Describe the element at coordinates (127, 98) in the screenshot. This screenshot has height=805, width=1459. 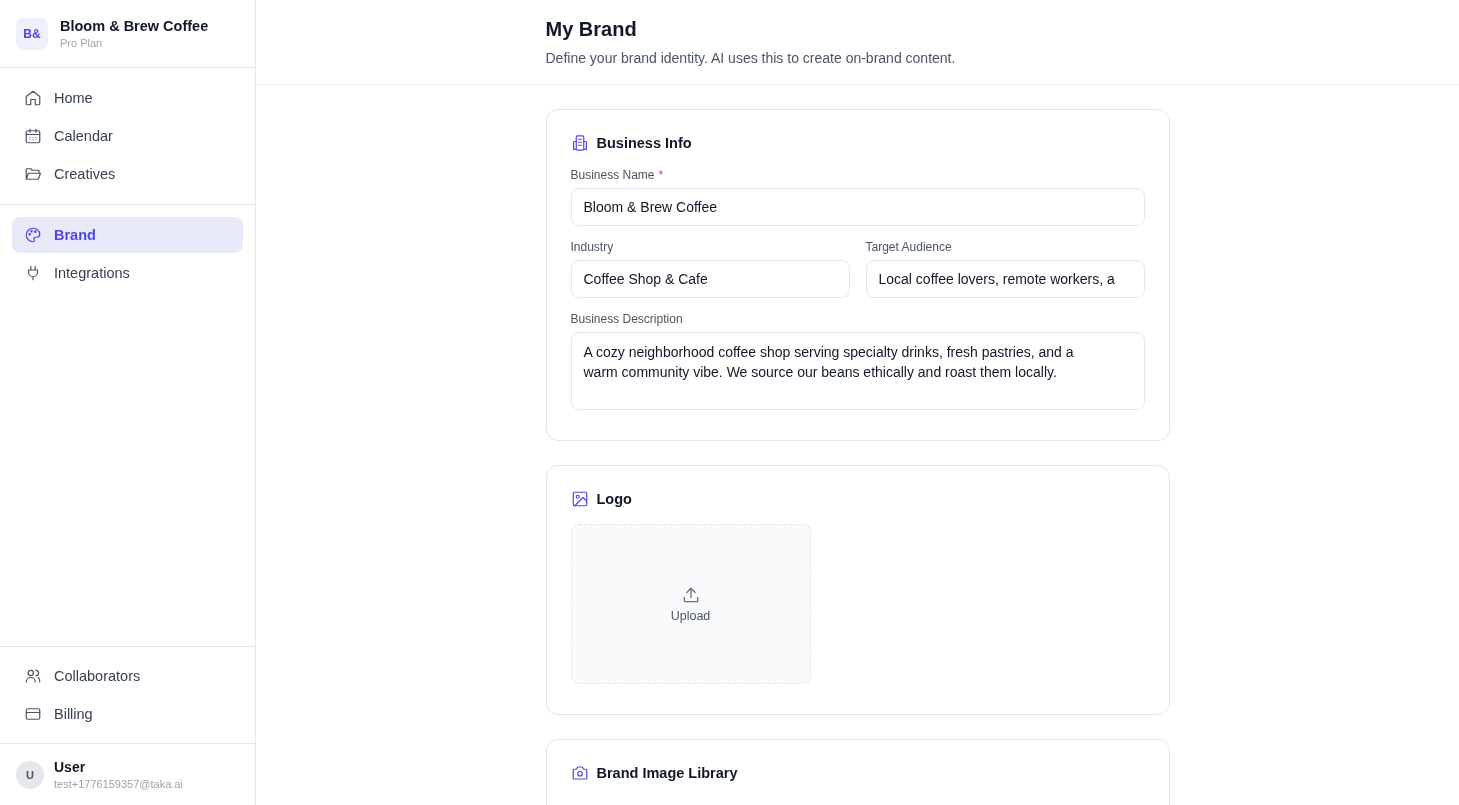
I see `nav-item: Home` at that location.